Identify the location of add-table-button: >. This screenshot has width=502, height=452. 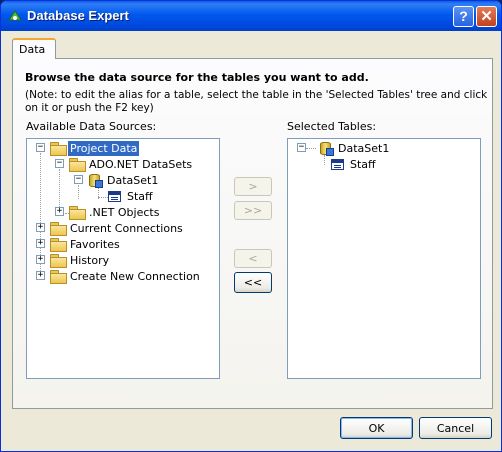
(253, 186).